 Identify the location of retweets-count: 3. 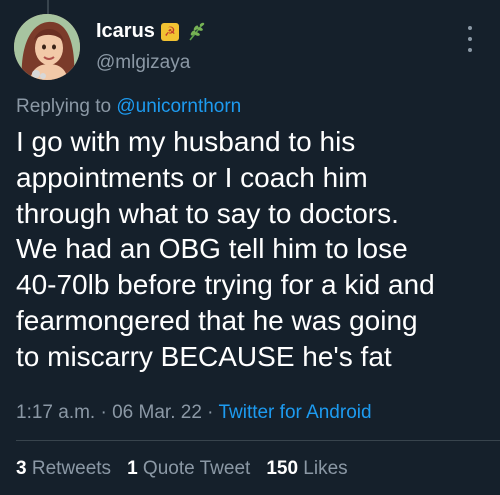
(21, 468).